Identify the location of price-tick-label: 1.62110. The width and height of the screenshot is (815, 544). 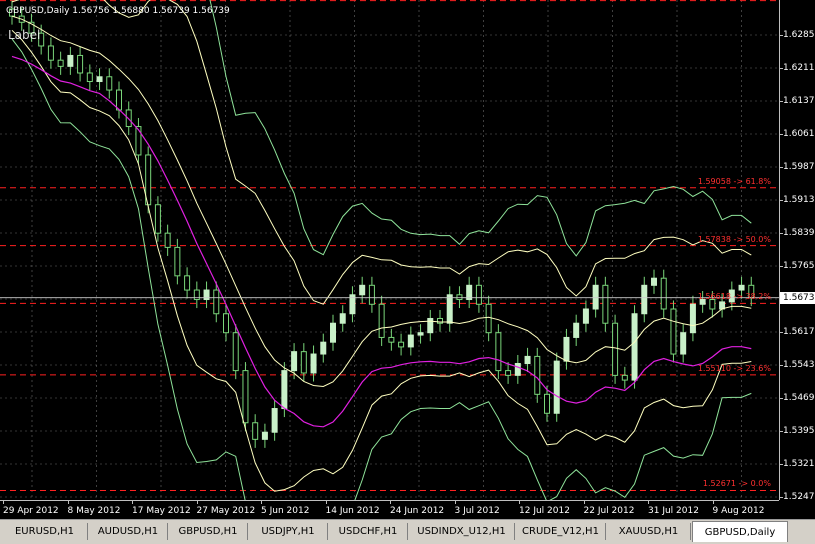
(797, 68).